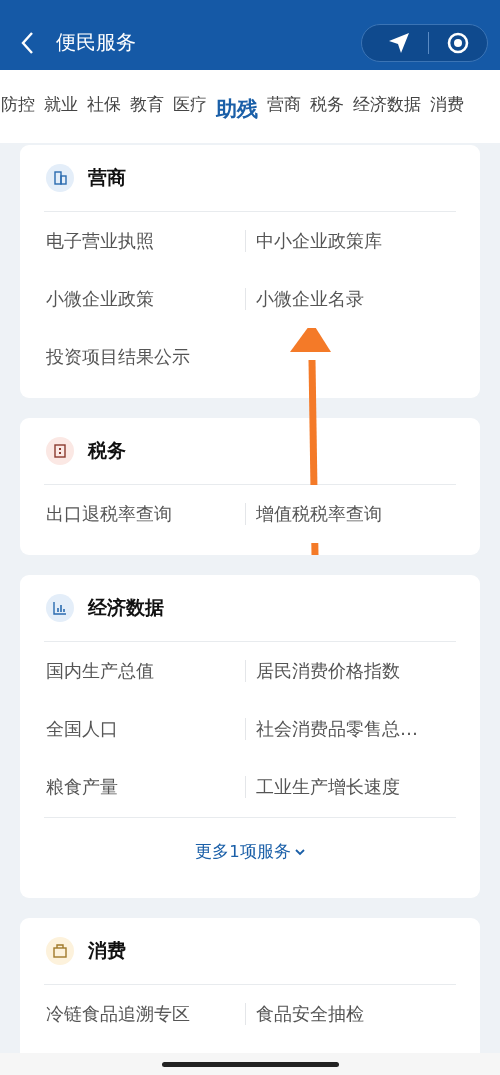 Image resolution: width=500 pixels, height=1075 pixels. Describe the element at coordinates (107, 950) in the screenshot. I see `section-title: 消费` at that location.